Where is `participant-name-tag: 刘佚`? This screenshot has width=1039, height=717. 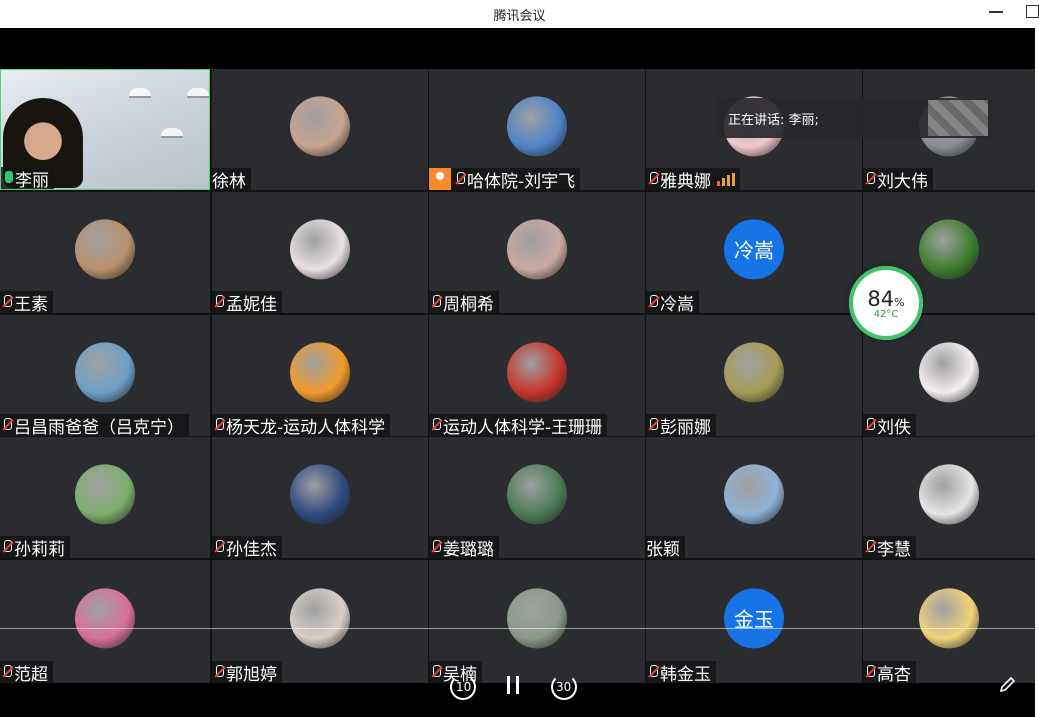
participant-name-tag: 刘佚 is located at coordinates (889, 425).